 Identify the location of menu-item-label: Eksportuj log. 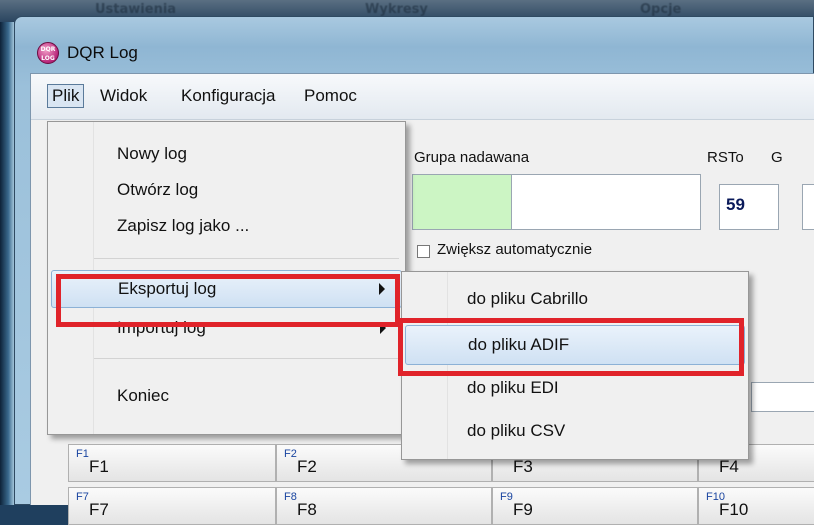
(167, 288).